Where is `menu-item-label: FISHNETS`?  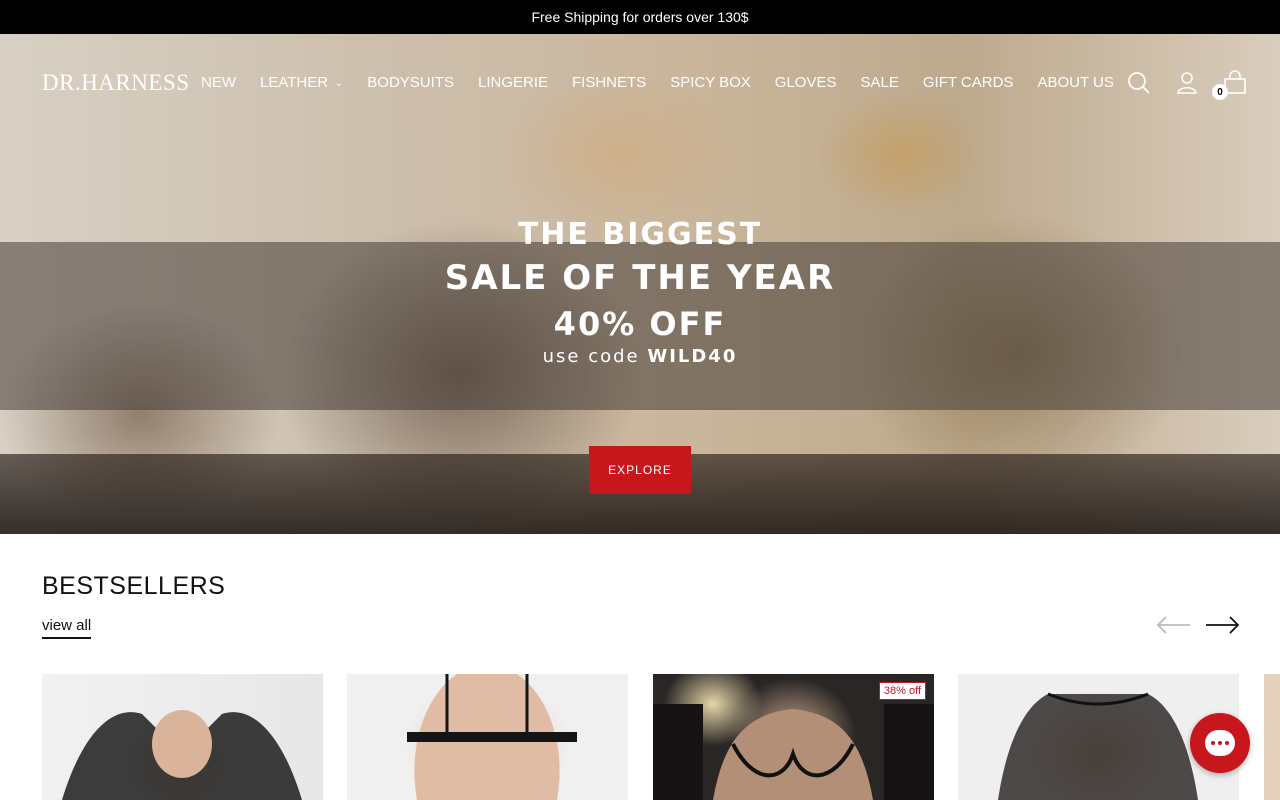 menu-item-label: FISHNETS is located at coordinates (609, 82).